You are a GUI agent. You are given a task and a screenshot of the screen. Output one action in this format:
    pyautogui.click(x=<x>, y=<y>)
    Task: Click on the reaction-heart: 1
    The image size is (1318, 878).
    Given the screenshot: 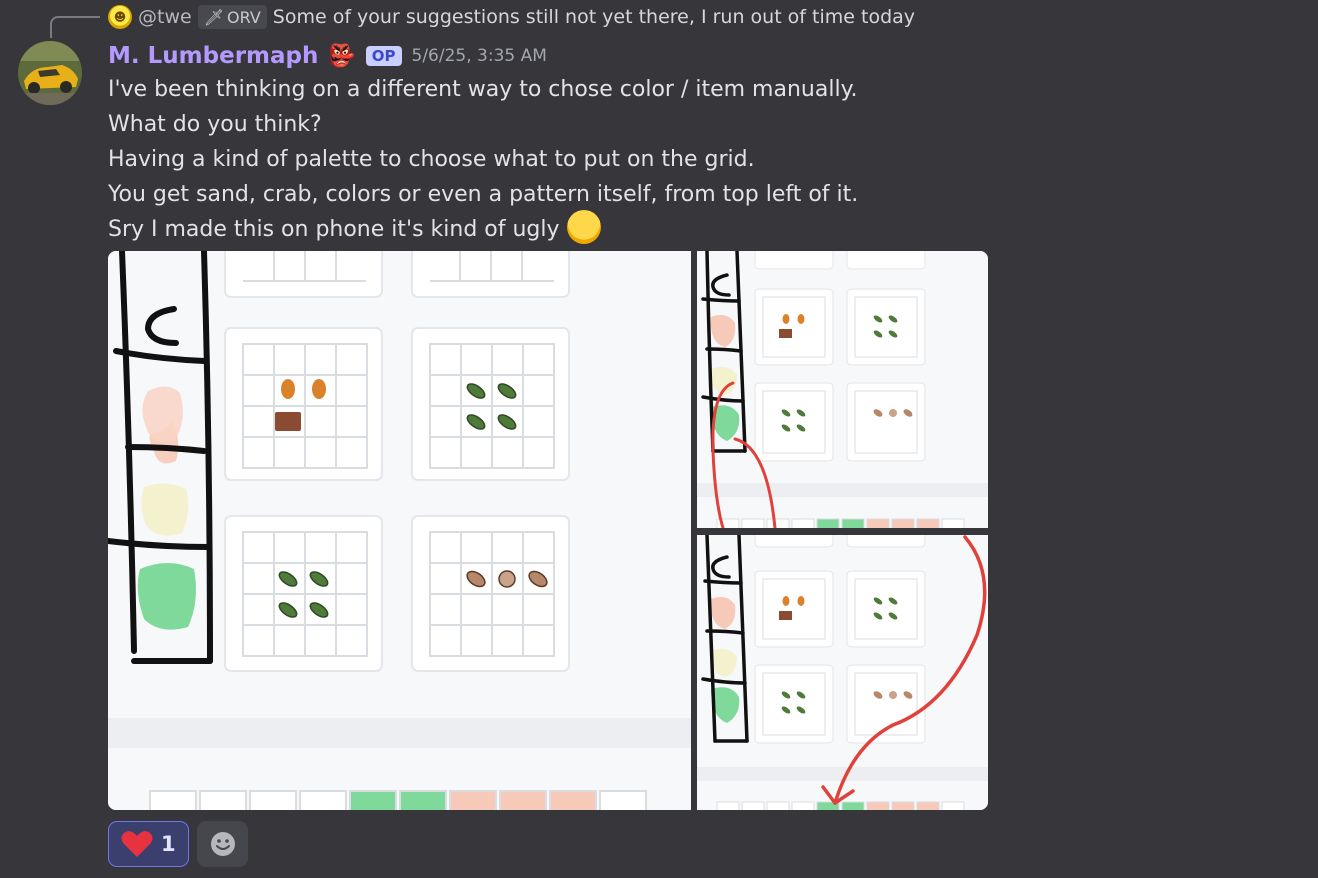 What is the action you would take?
    pyautogui.click(x=148, y=844)
    